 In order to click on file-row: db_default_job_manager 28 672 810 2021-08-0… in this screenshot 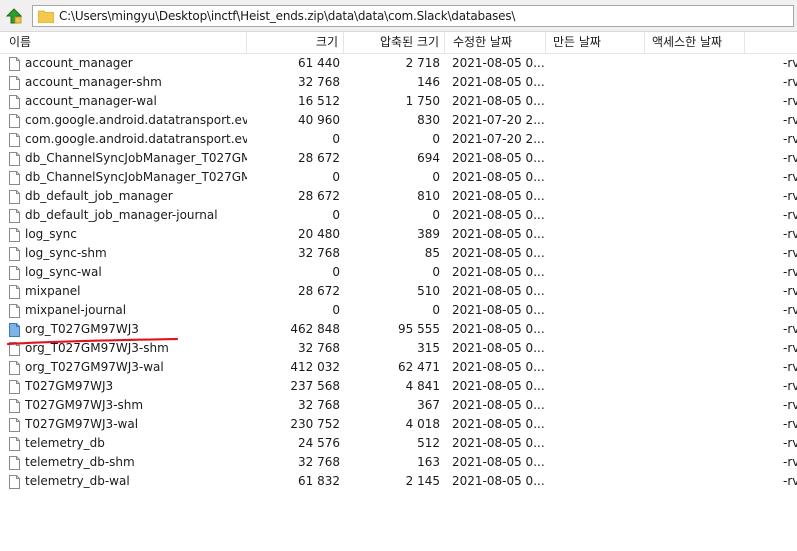, I will do `click(398, 196)`.